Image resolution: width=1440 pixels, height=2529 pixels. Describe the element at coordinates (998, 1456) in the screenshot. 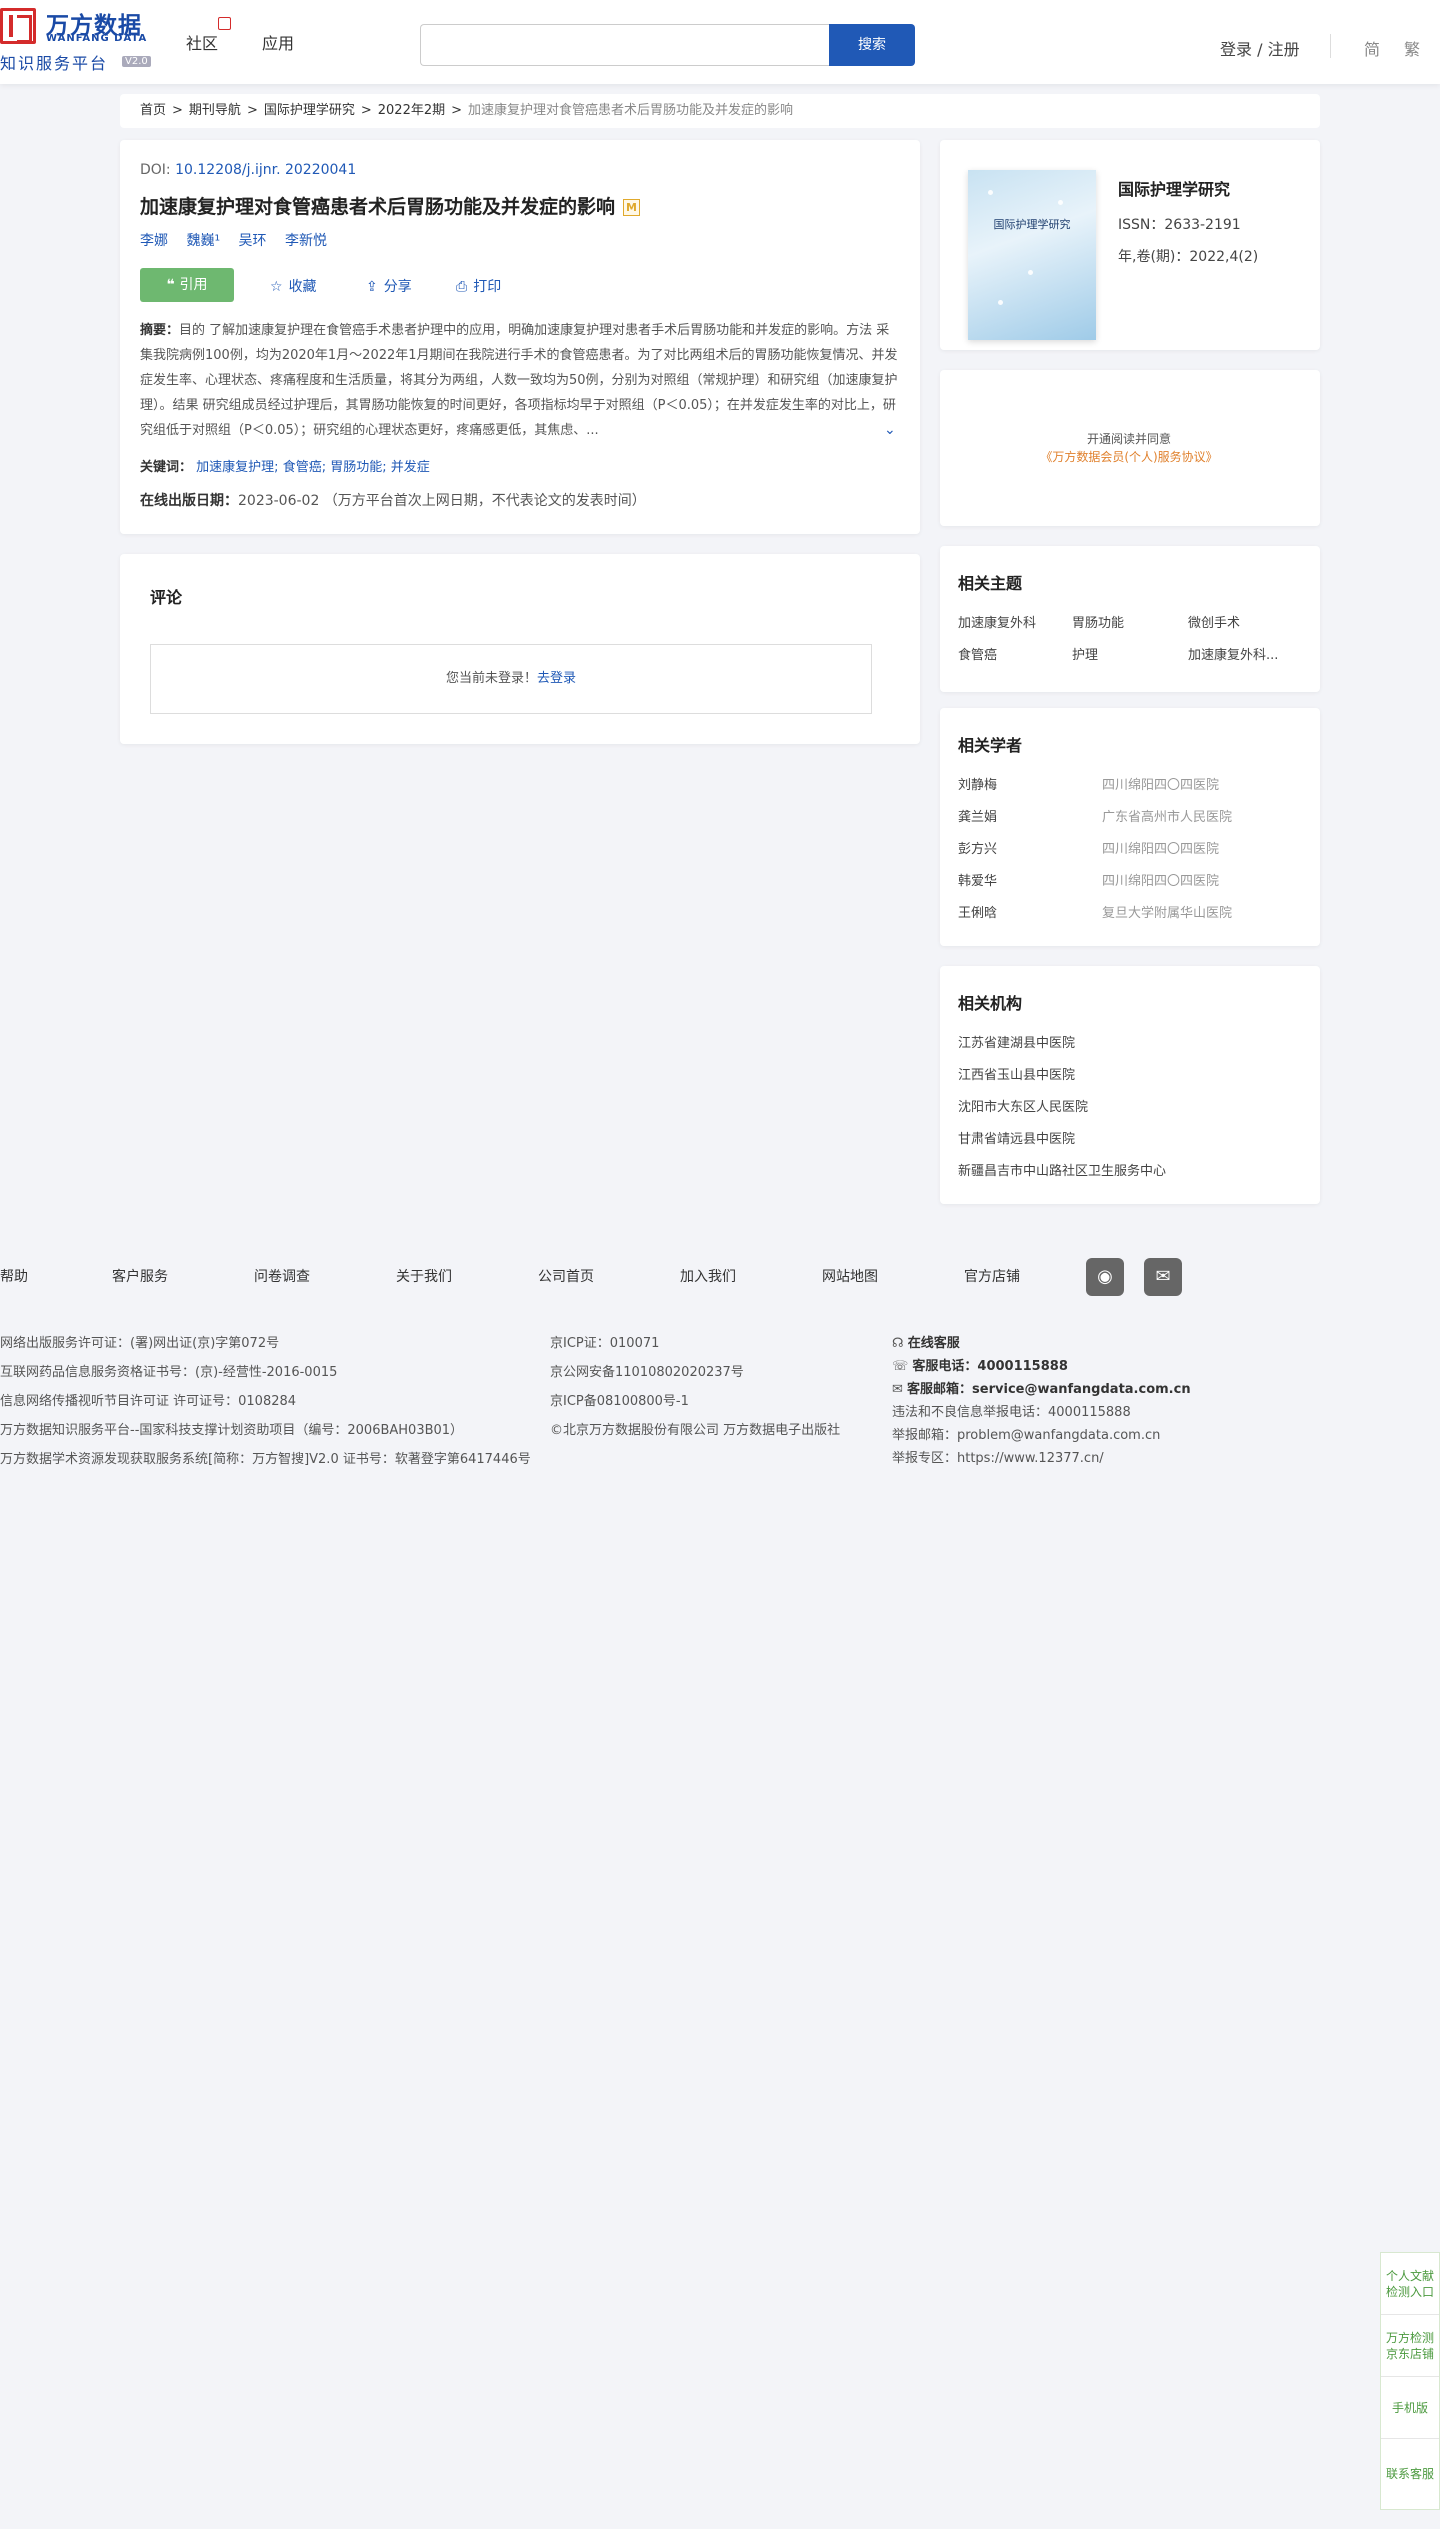

I see `report-site-link: 举报专区：https://www.12377.cn/` at that location.